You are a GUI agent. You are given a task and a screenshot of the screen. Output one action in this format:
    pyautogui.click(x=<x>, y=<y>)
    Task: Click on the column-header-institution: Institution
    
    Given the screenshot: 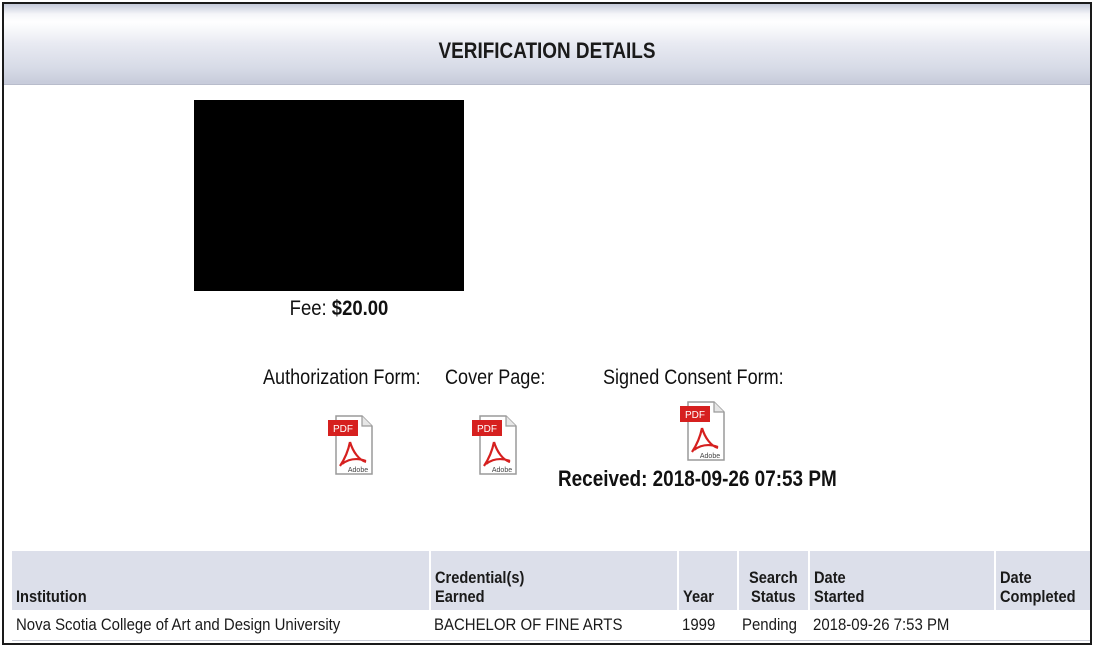 What is the action you would take?
    pyautogui.click(x=221, y=580)
    